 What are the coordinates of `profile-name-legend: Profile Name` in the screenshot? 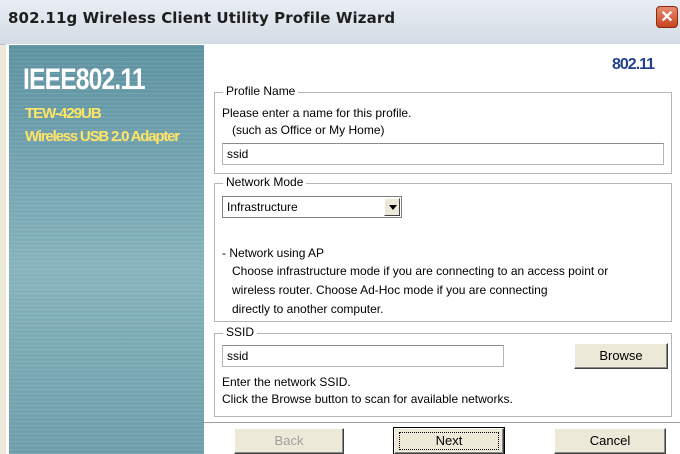 It's located at (261, 91).